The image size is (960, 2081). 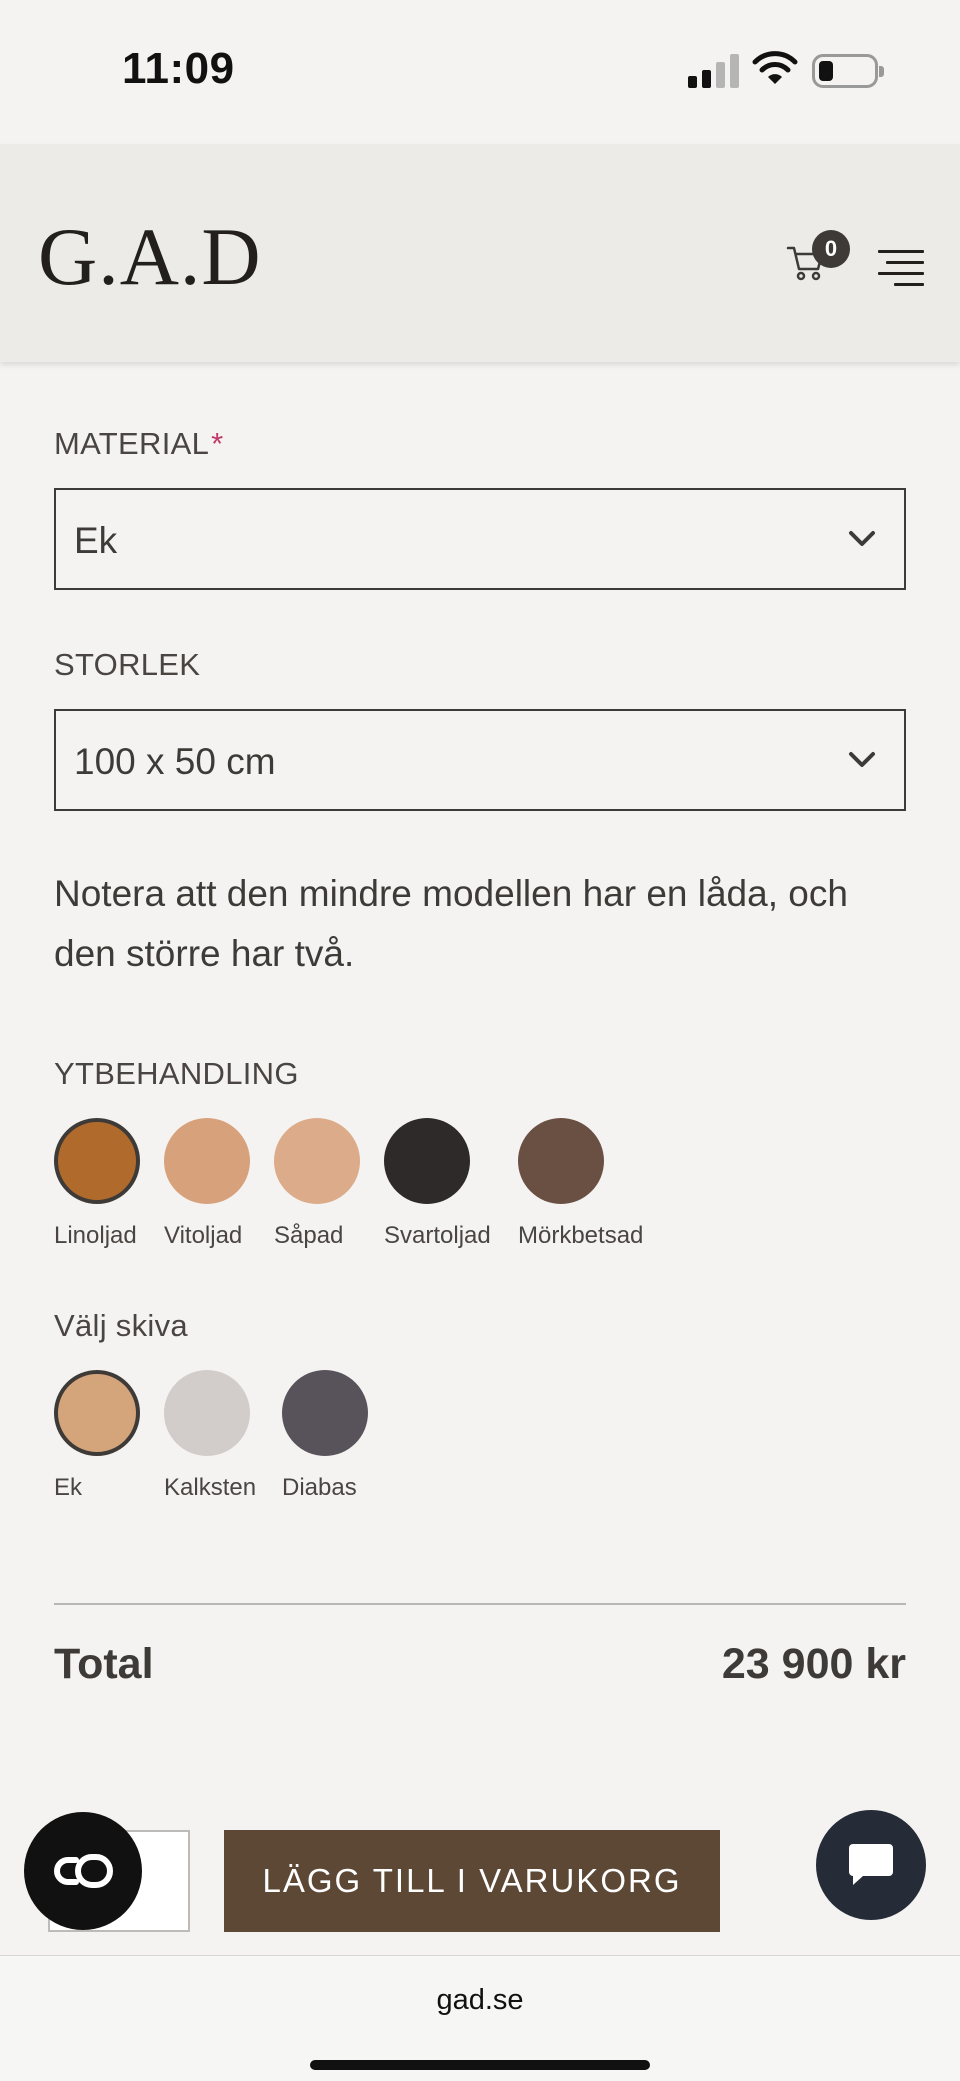 What do you see at coordinates (714, 70) in the screenshot?
I see `signal-icon` at bounding box center [714, 70].